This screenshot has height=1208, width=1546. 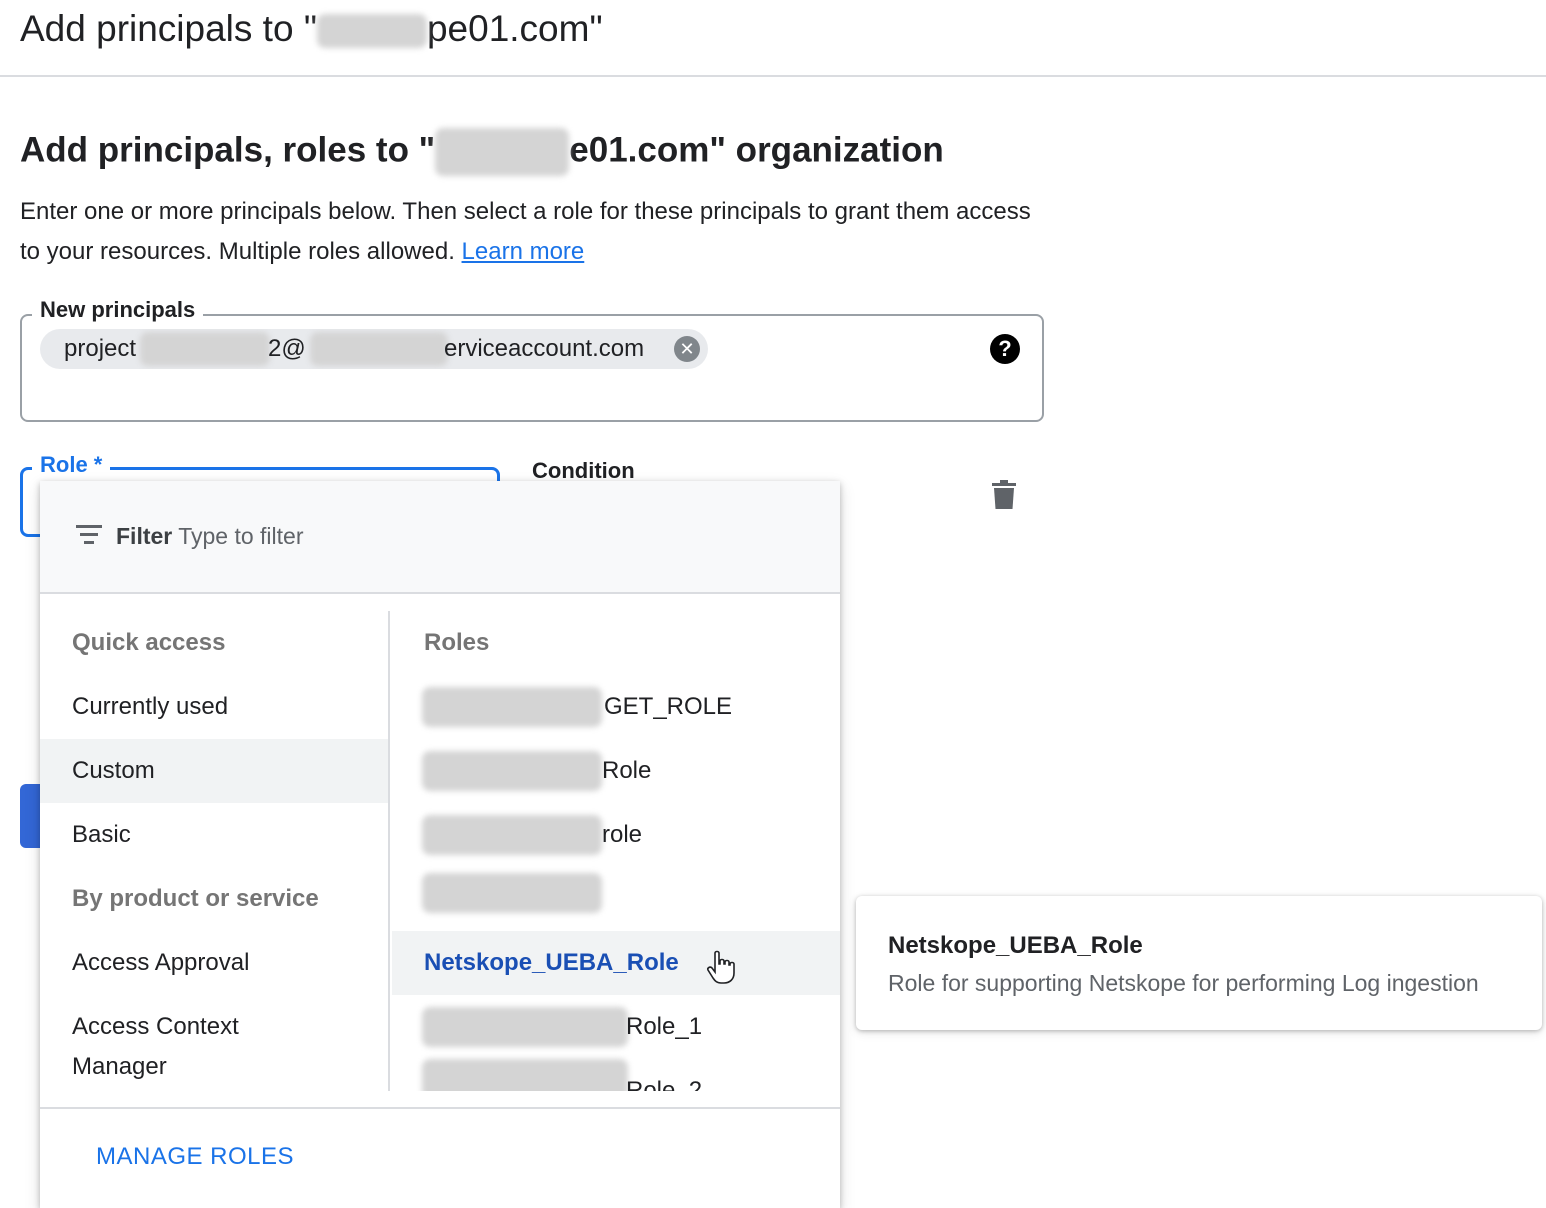 What do you see at coordinates (168, 28) in the screenshot?
I see `page-title-prefix: Add principals to "` at bounding box center [168, 28].